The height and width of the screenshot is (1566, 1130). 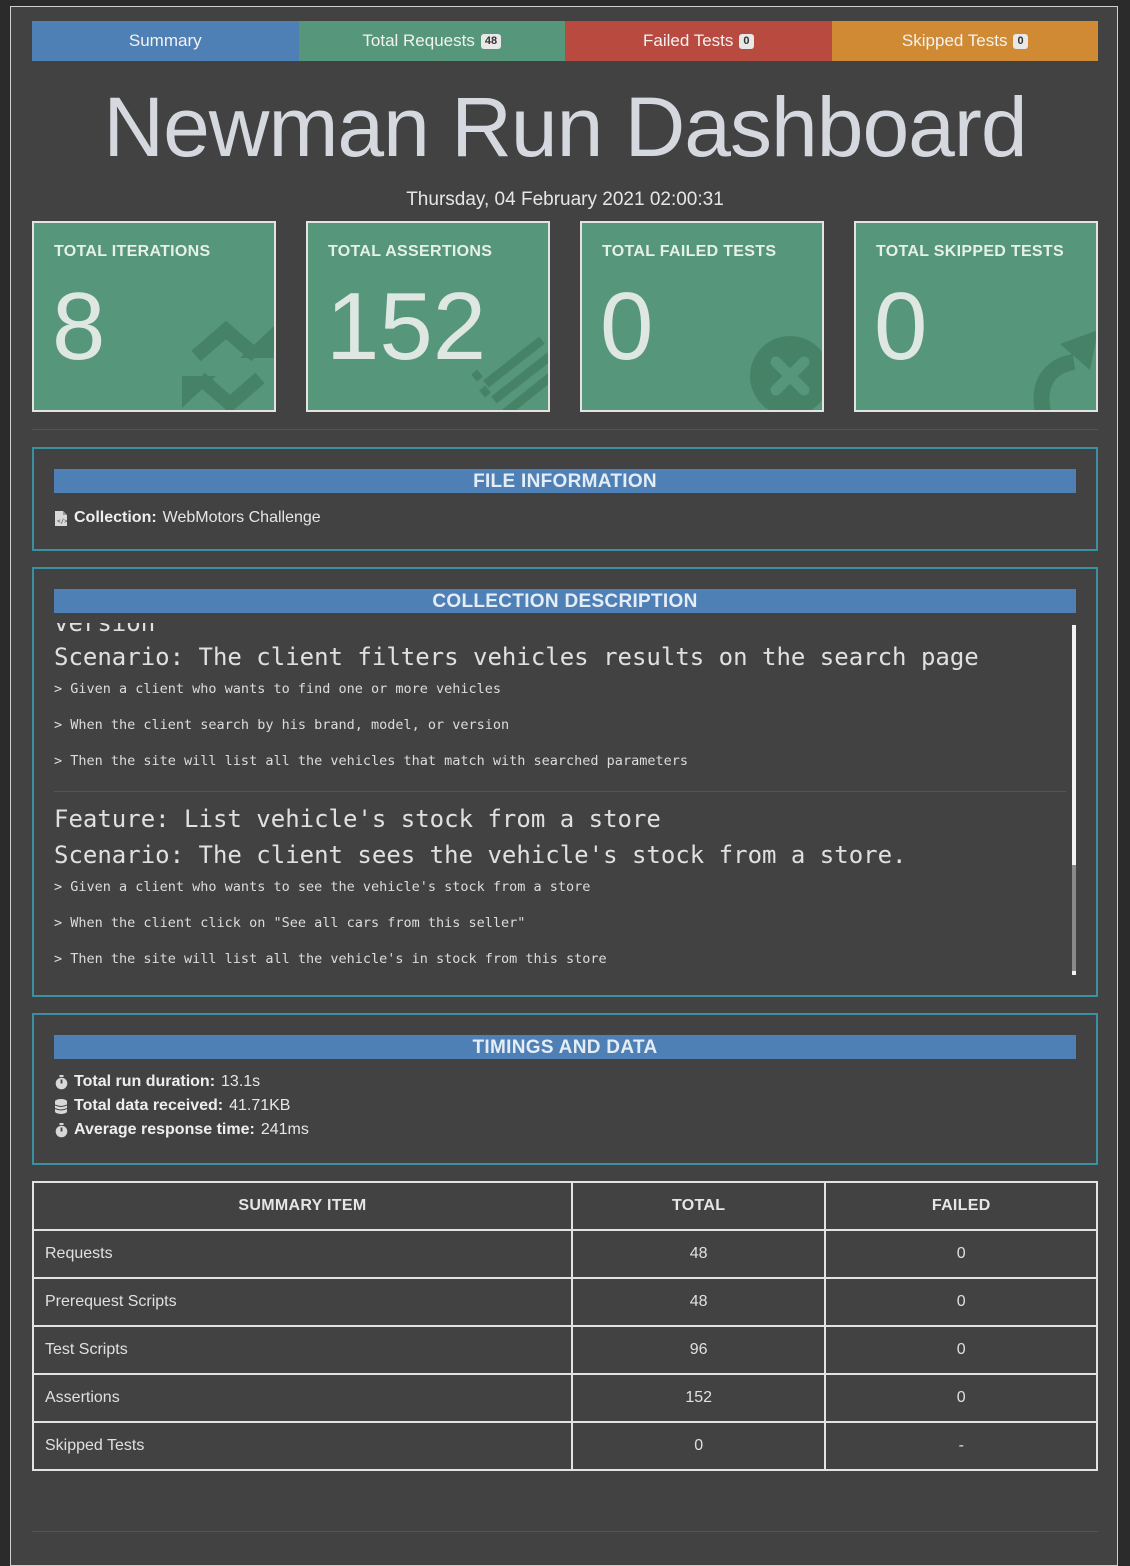 What do you see at coordinates (410, 251) in the screenshot?
I see `card-label: TOTAL ASSERTIONS` at bounding box center [410, 251].